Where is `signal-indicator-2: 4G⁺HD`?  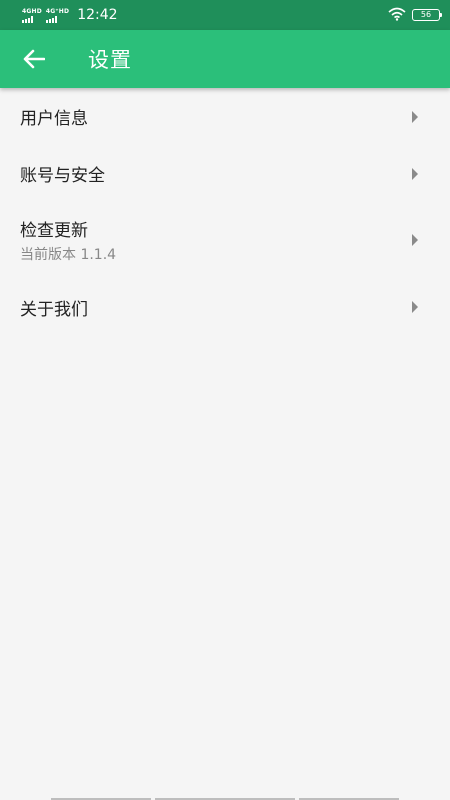
signal-indicator-2: 4G⁺HD is located at coordinates (57, 15).